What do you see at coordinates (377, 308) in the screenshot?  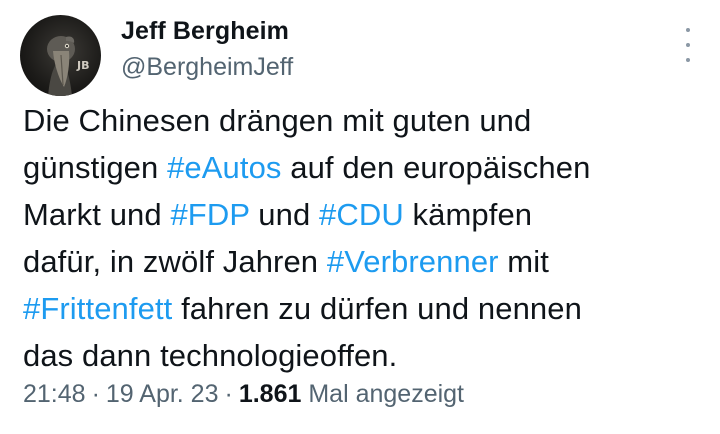 I see `tweet-text-segment: fahren zu dürfen und nennen` at bounding box center [377, 308].